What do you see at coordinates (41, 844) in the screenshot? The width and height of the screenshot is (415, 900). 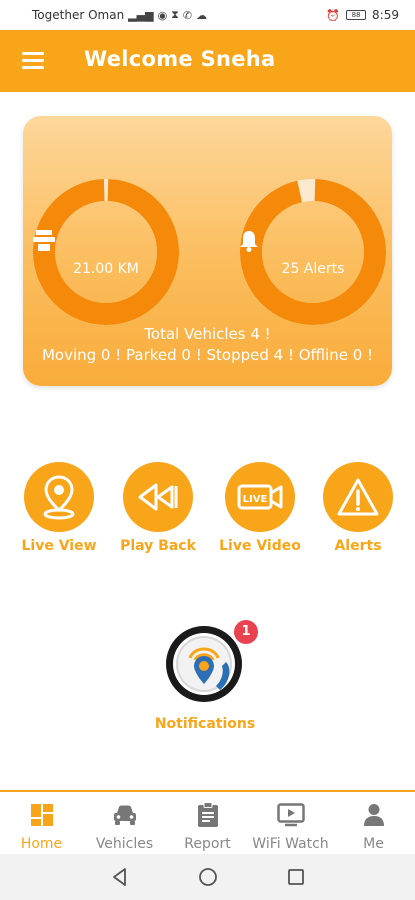 I see `nav-home-label: Home` at bounding box center [41, 844].